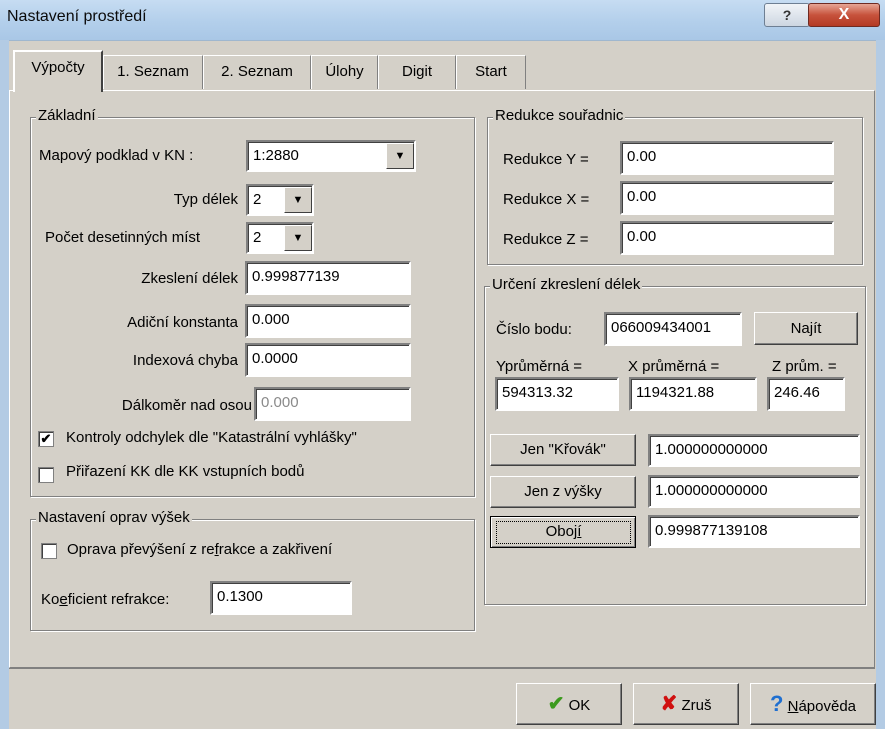 The height and width of the screenshot is (729, 885). What do you see at coordinates (534, 329) in the screenshot?
I see `cislo-bodu-label: Číslo bodu:` at bounding box center [534, 329].